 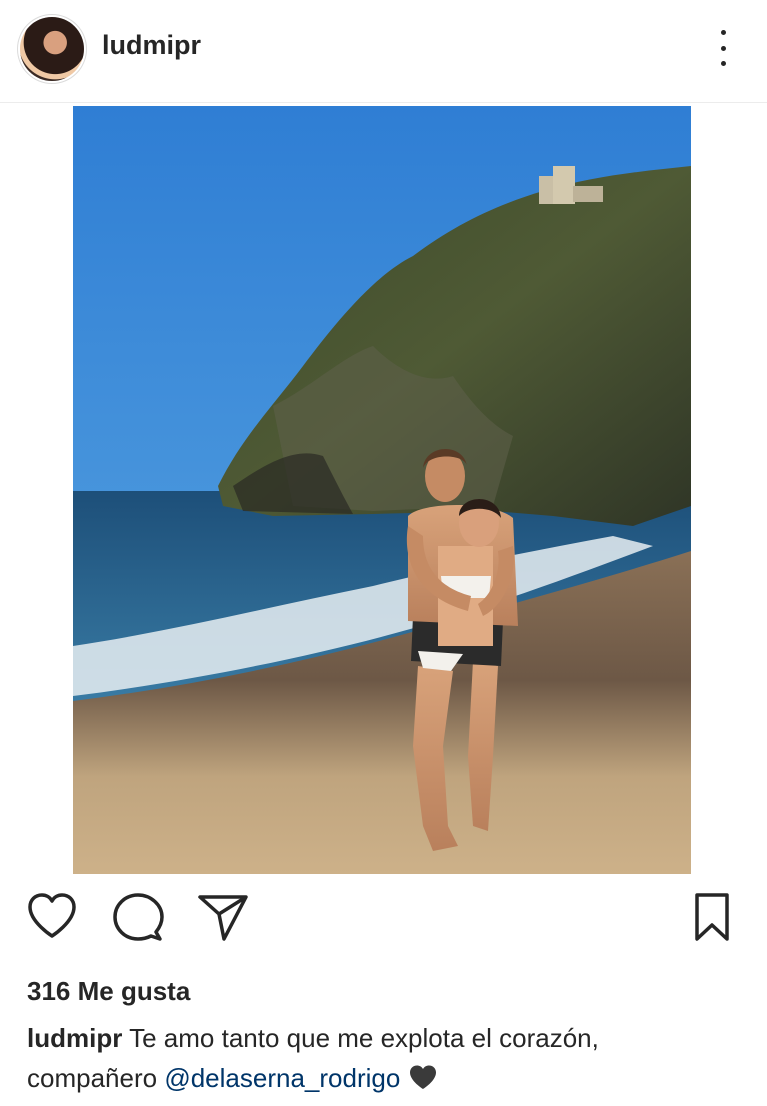 I want to click on more-vertical-icon, so click(x=723, y=48).